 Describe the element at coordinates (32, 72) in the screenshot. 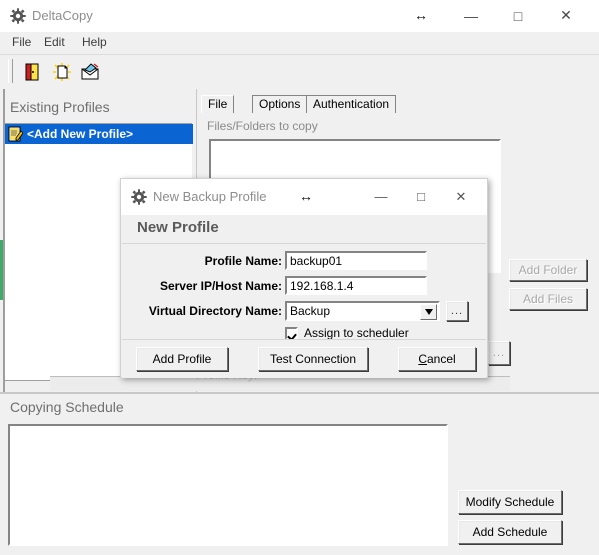

I see `exit-door-icon` at that location.